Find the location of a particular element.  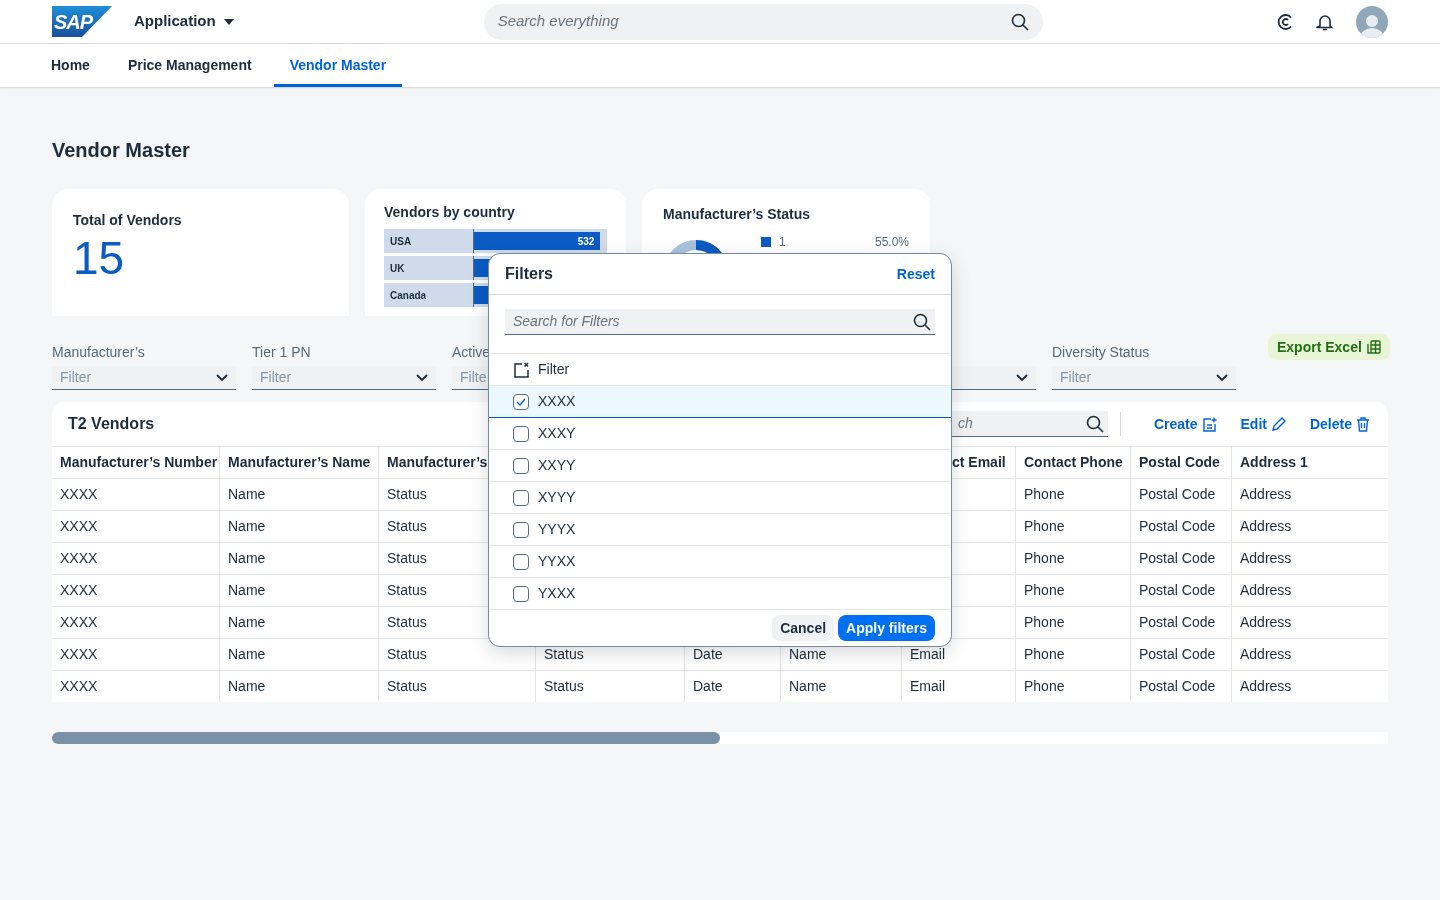

column-header: Postal Code is located at coordinates (1181, 462).